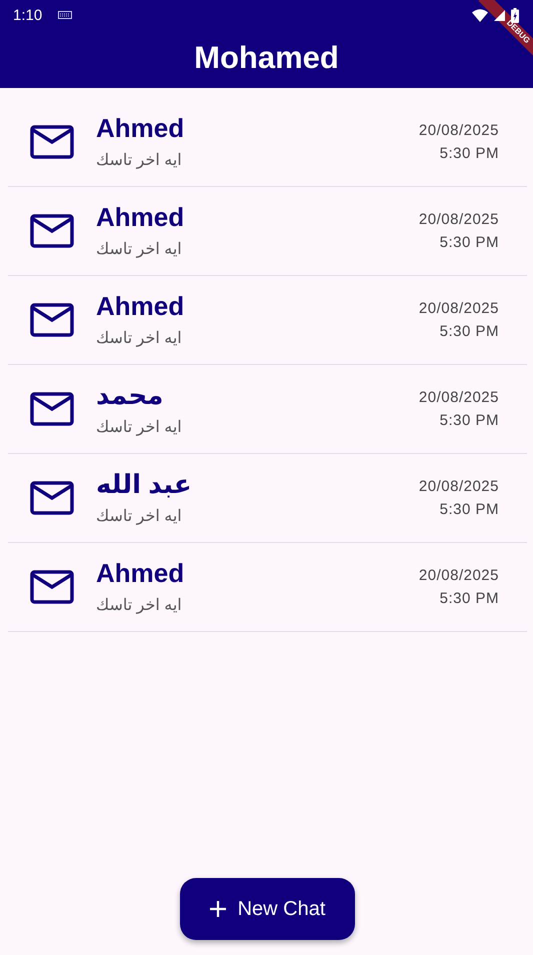 This screenshot has width=533, height=955. What do you see at coordinates (27, 15) in the screenshot?
I see `status-time: 1:10` at bounding box center [27, 15].